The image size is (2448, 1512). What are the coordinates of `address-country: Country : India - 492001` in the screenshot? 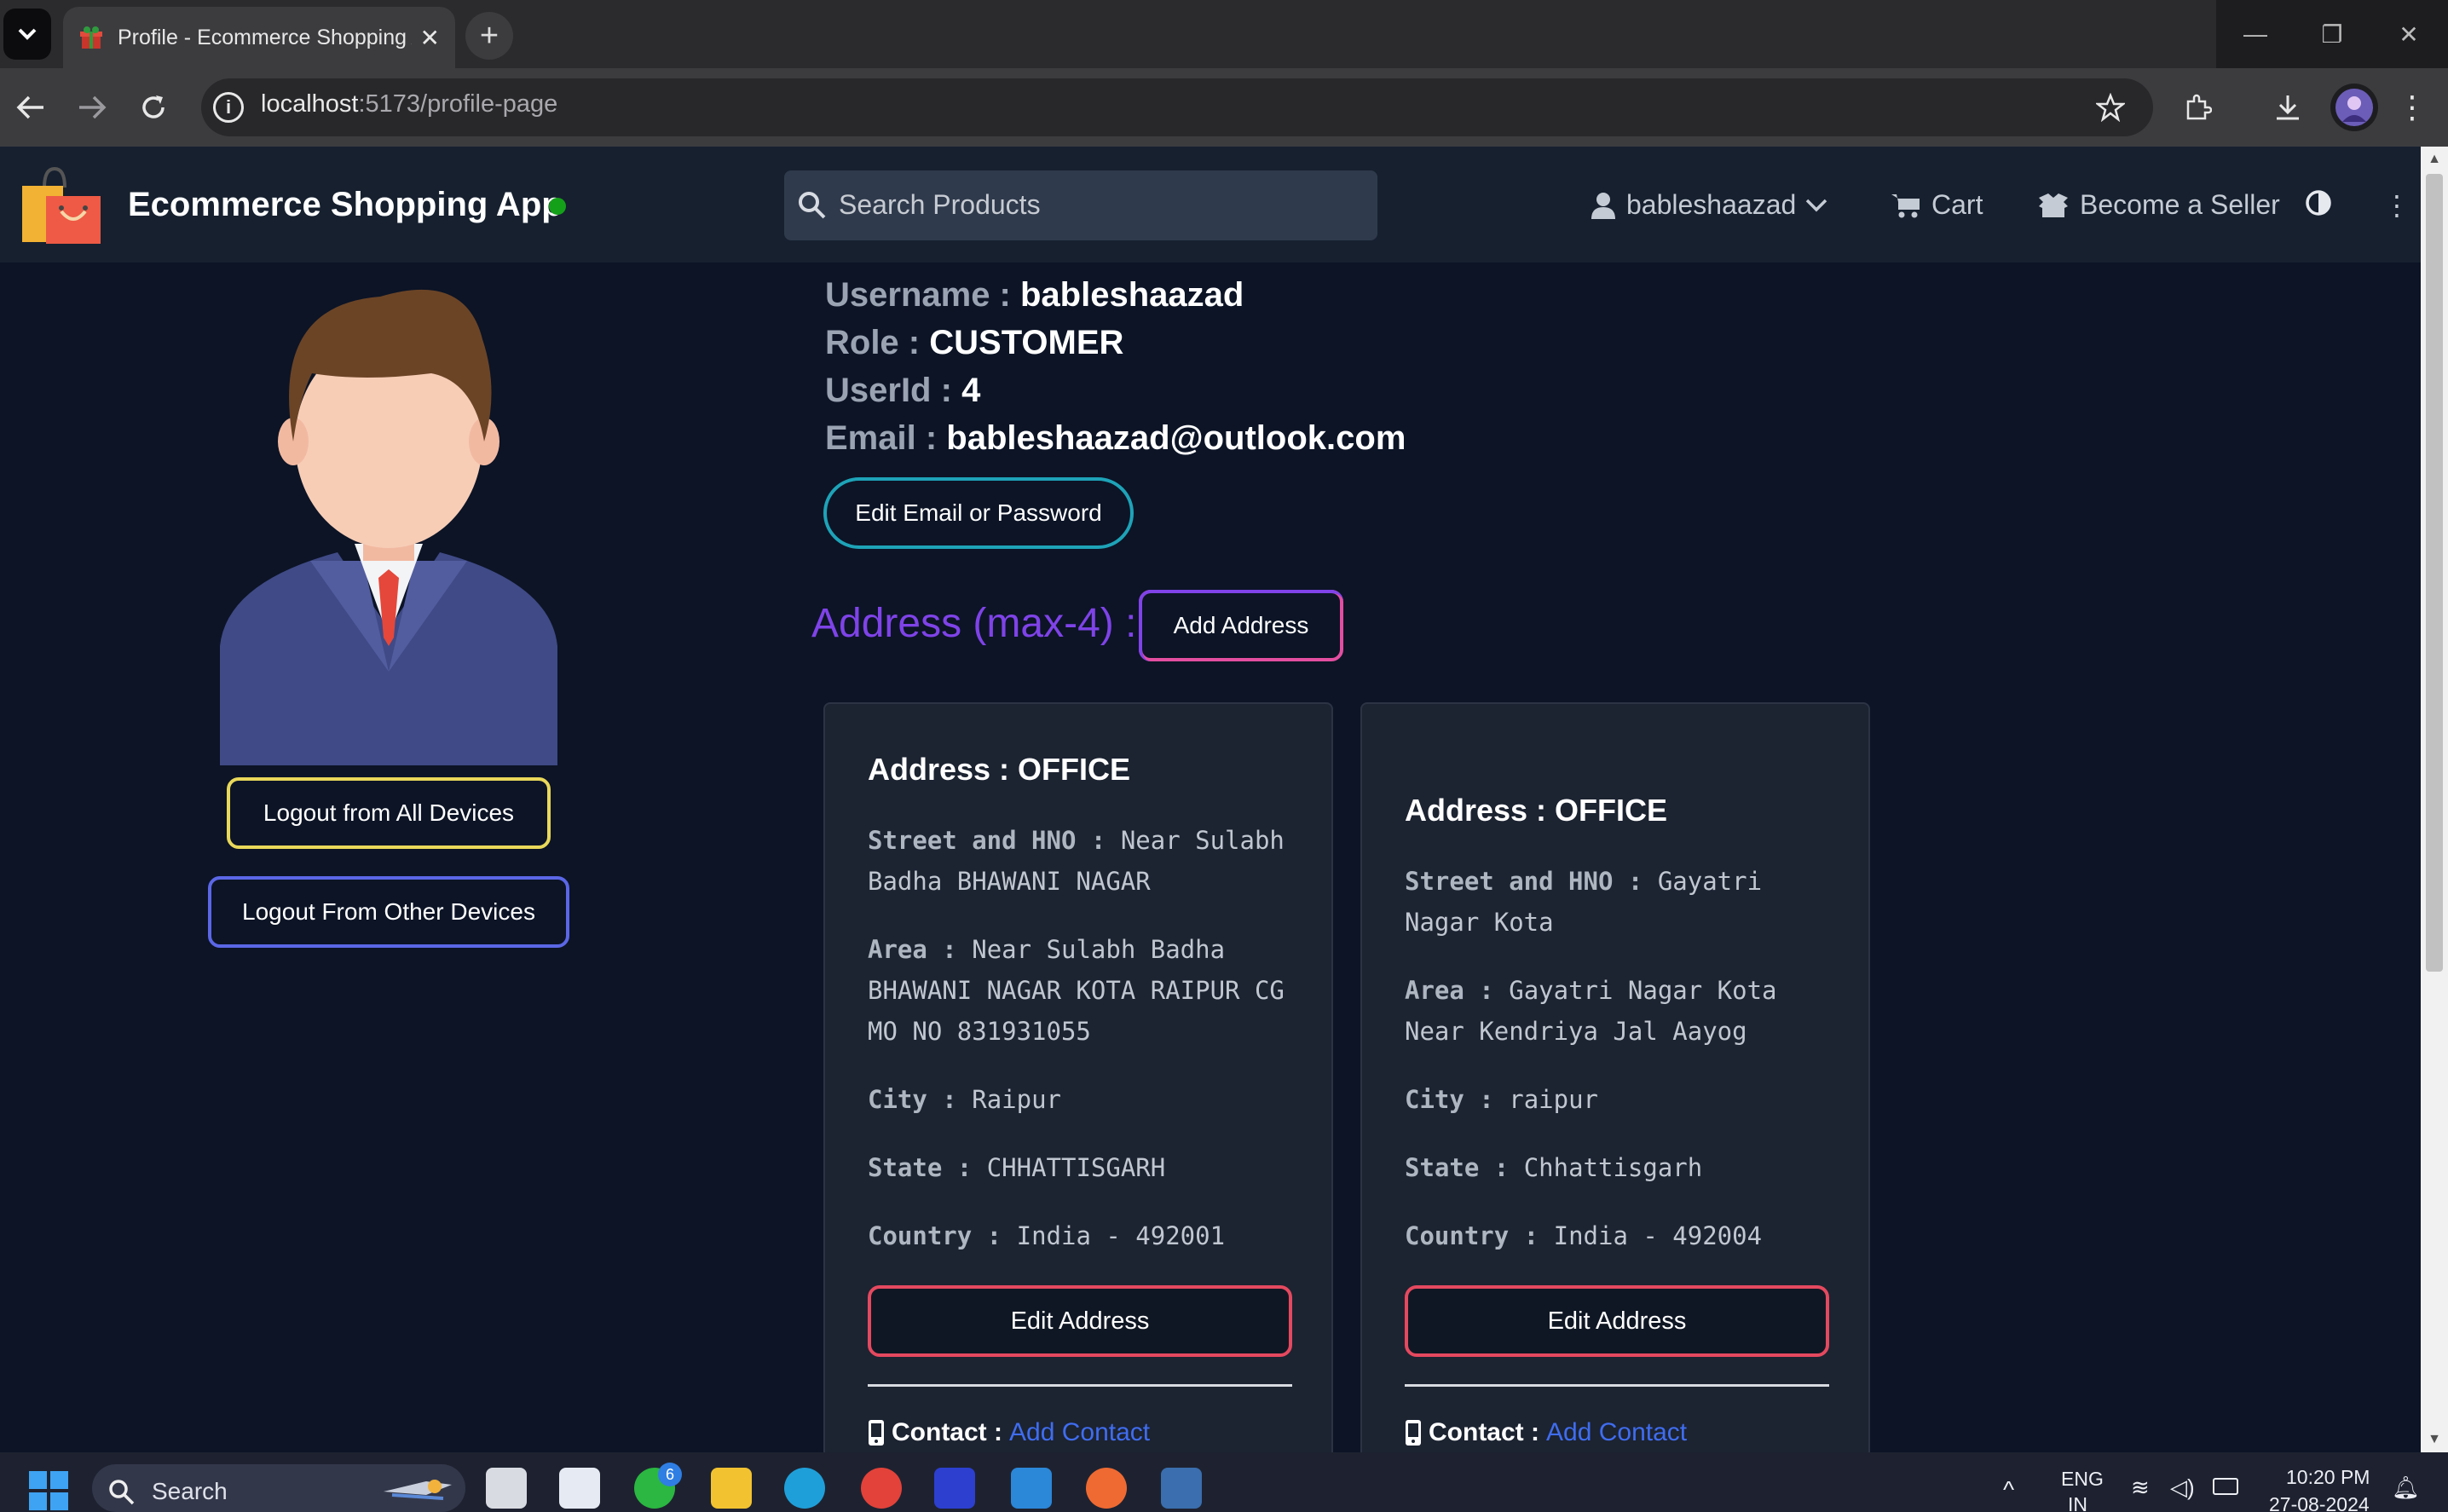 It's located at (1047, 1235).